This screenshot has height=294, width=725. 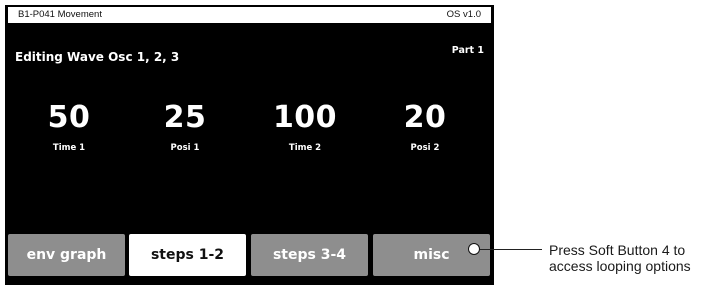 What do you see at coordinates (66, 255) in the screenshot?
I see `soft-button-1-env-graph: env graph` at bounding box center [66, 255].